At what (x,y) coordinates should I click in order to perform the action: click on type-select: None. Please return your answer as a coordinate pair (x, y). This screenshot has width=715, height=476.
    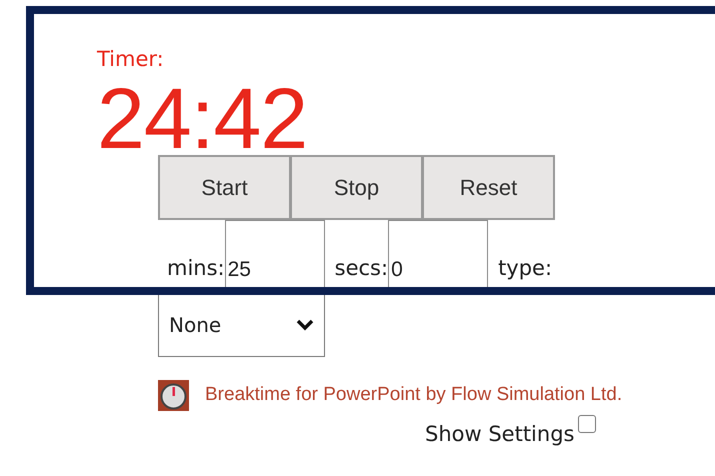
    Looking at the image, I should click on (241, 325).